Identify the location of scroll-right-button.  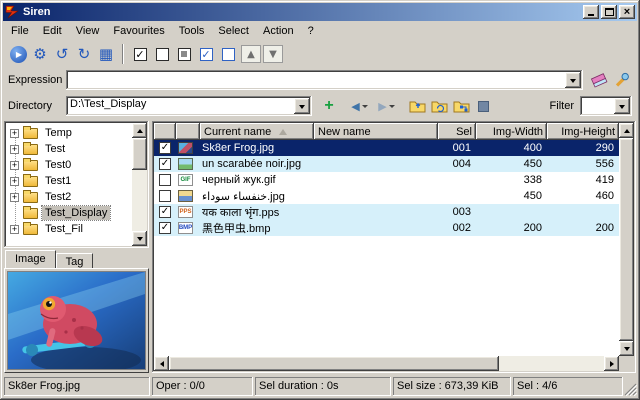
(611, 363).